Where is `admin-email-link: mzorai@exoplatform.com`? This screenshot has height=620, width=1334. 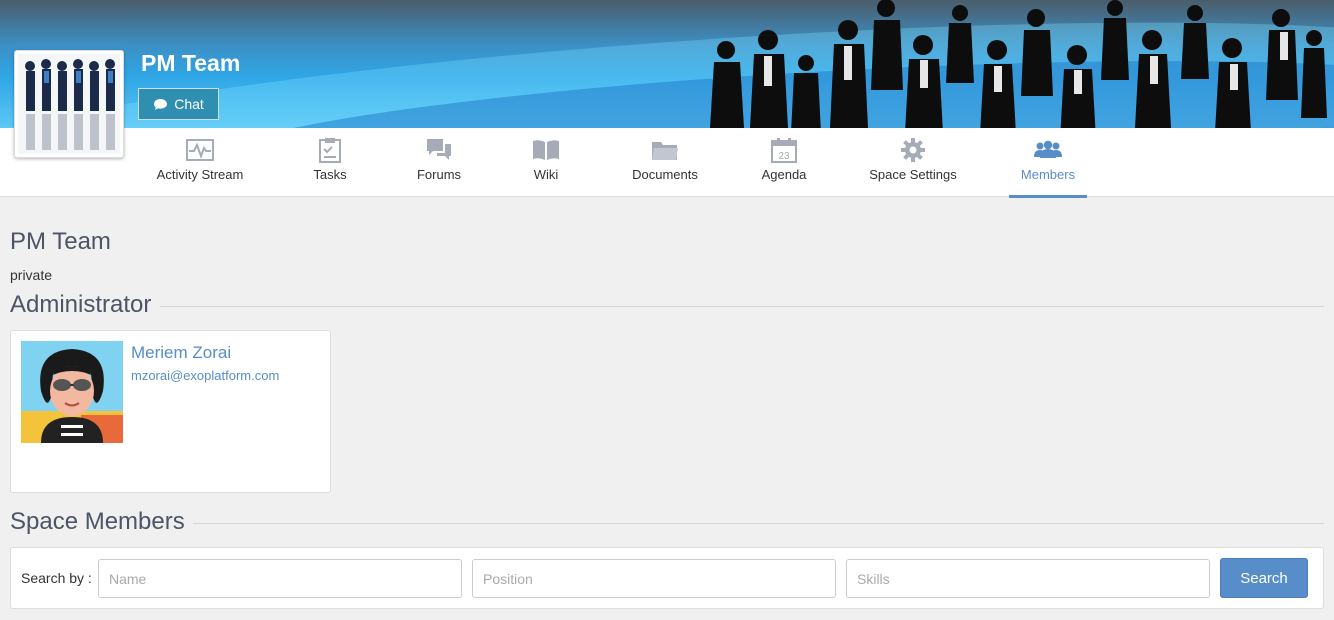 admin-email-link: mzorai@exoplatform.com is located at coordinates (205, 375).